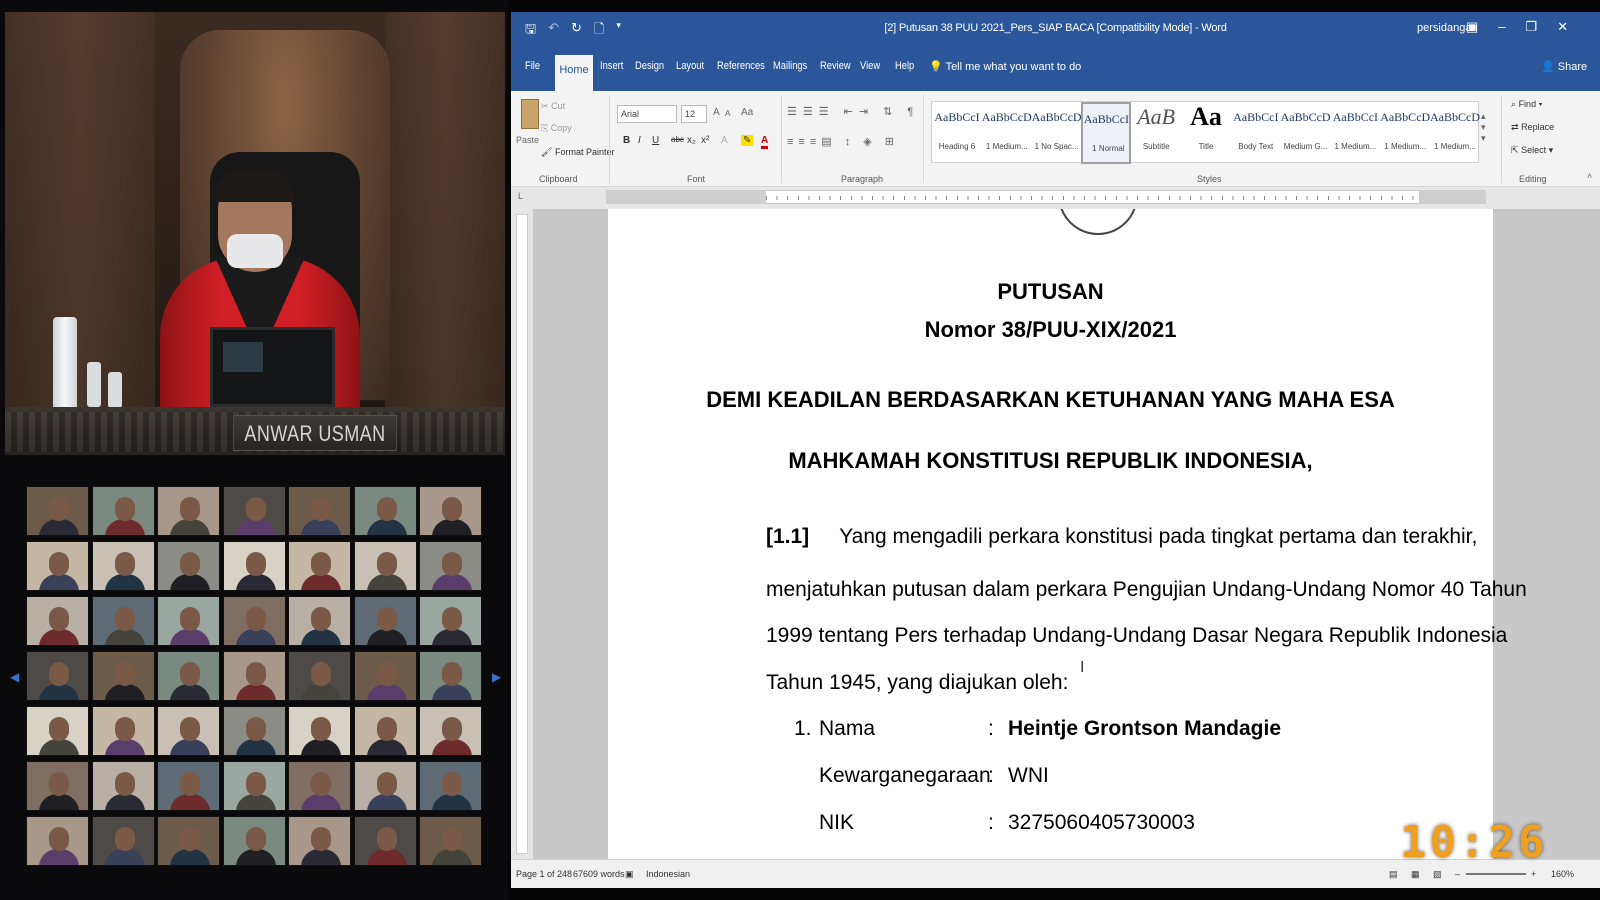 This screenshot has height=900, width=1600. Describe the element at coordinates (1496, 874) in the screenshot. I see `zoom-slider` at that location.